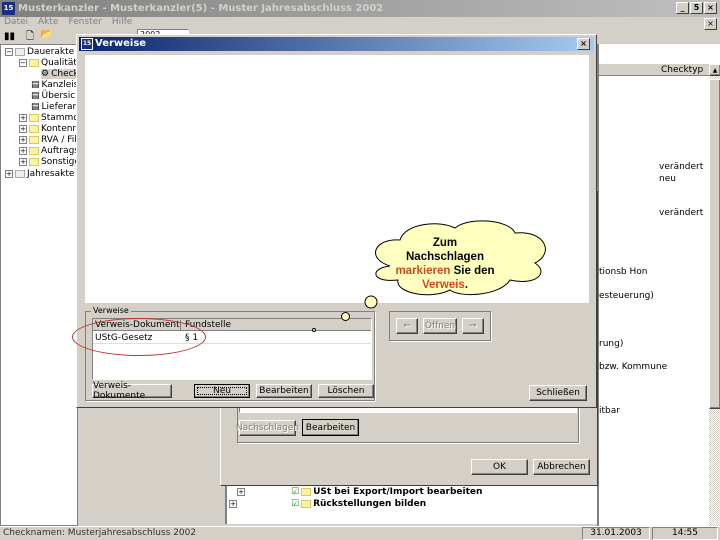  I want to click on scroll-thumb, so click(714, 244).